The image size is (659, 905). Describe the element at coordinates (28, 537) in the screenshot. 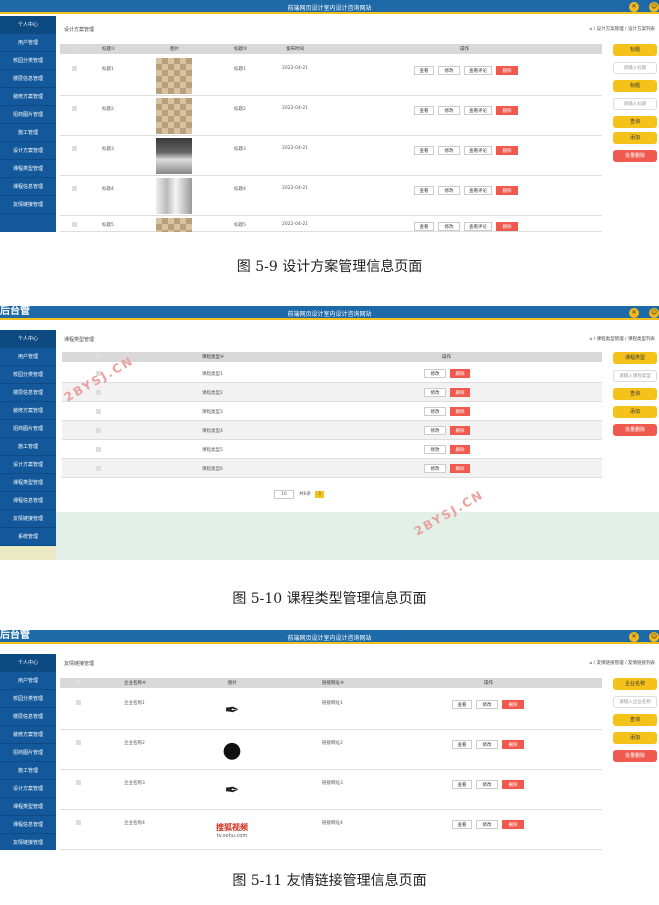

I see `sidebar-item-system: 系统管理` at that location.